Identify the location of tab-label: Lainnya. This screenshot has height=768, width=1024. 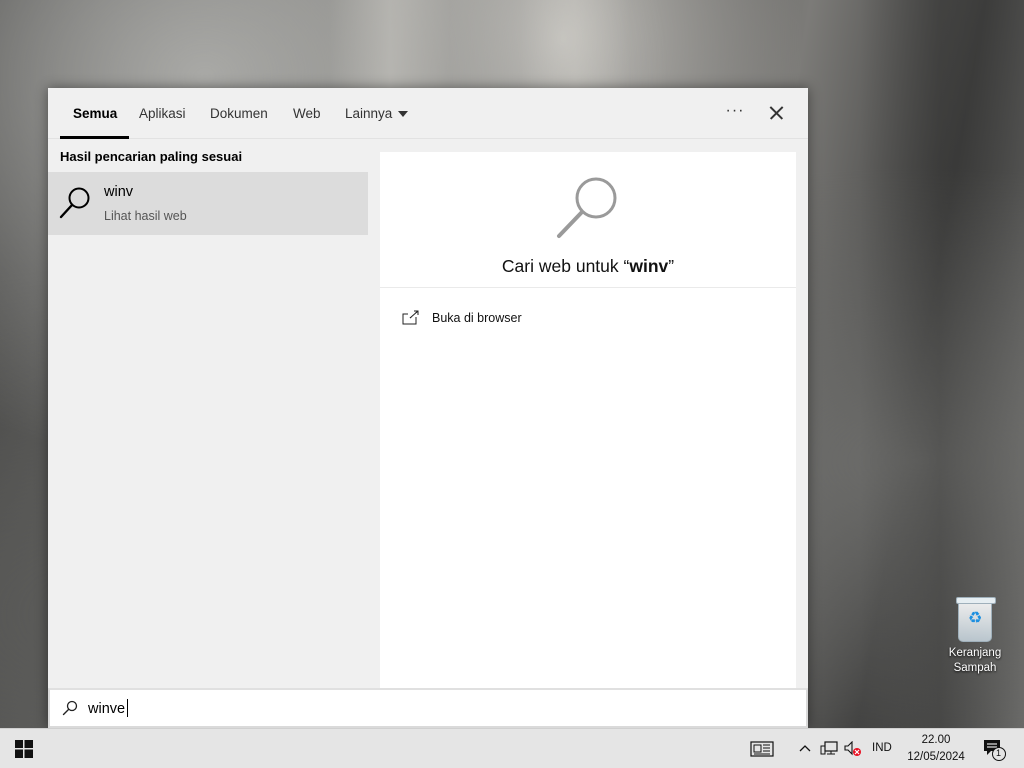
(369, 113).